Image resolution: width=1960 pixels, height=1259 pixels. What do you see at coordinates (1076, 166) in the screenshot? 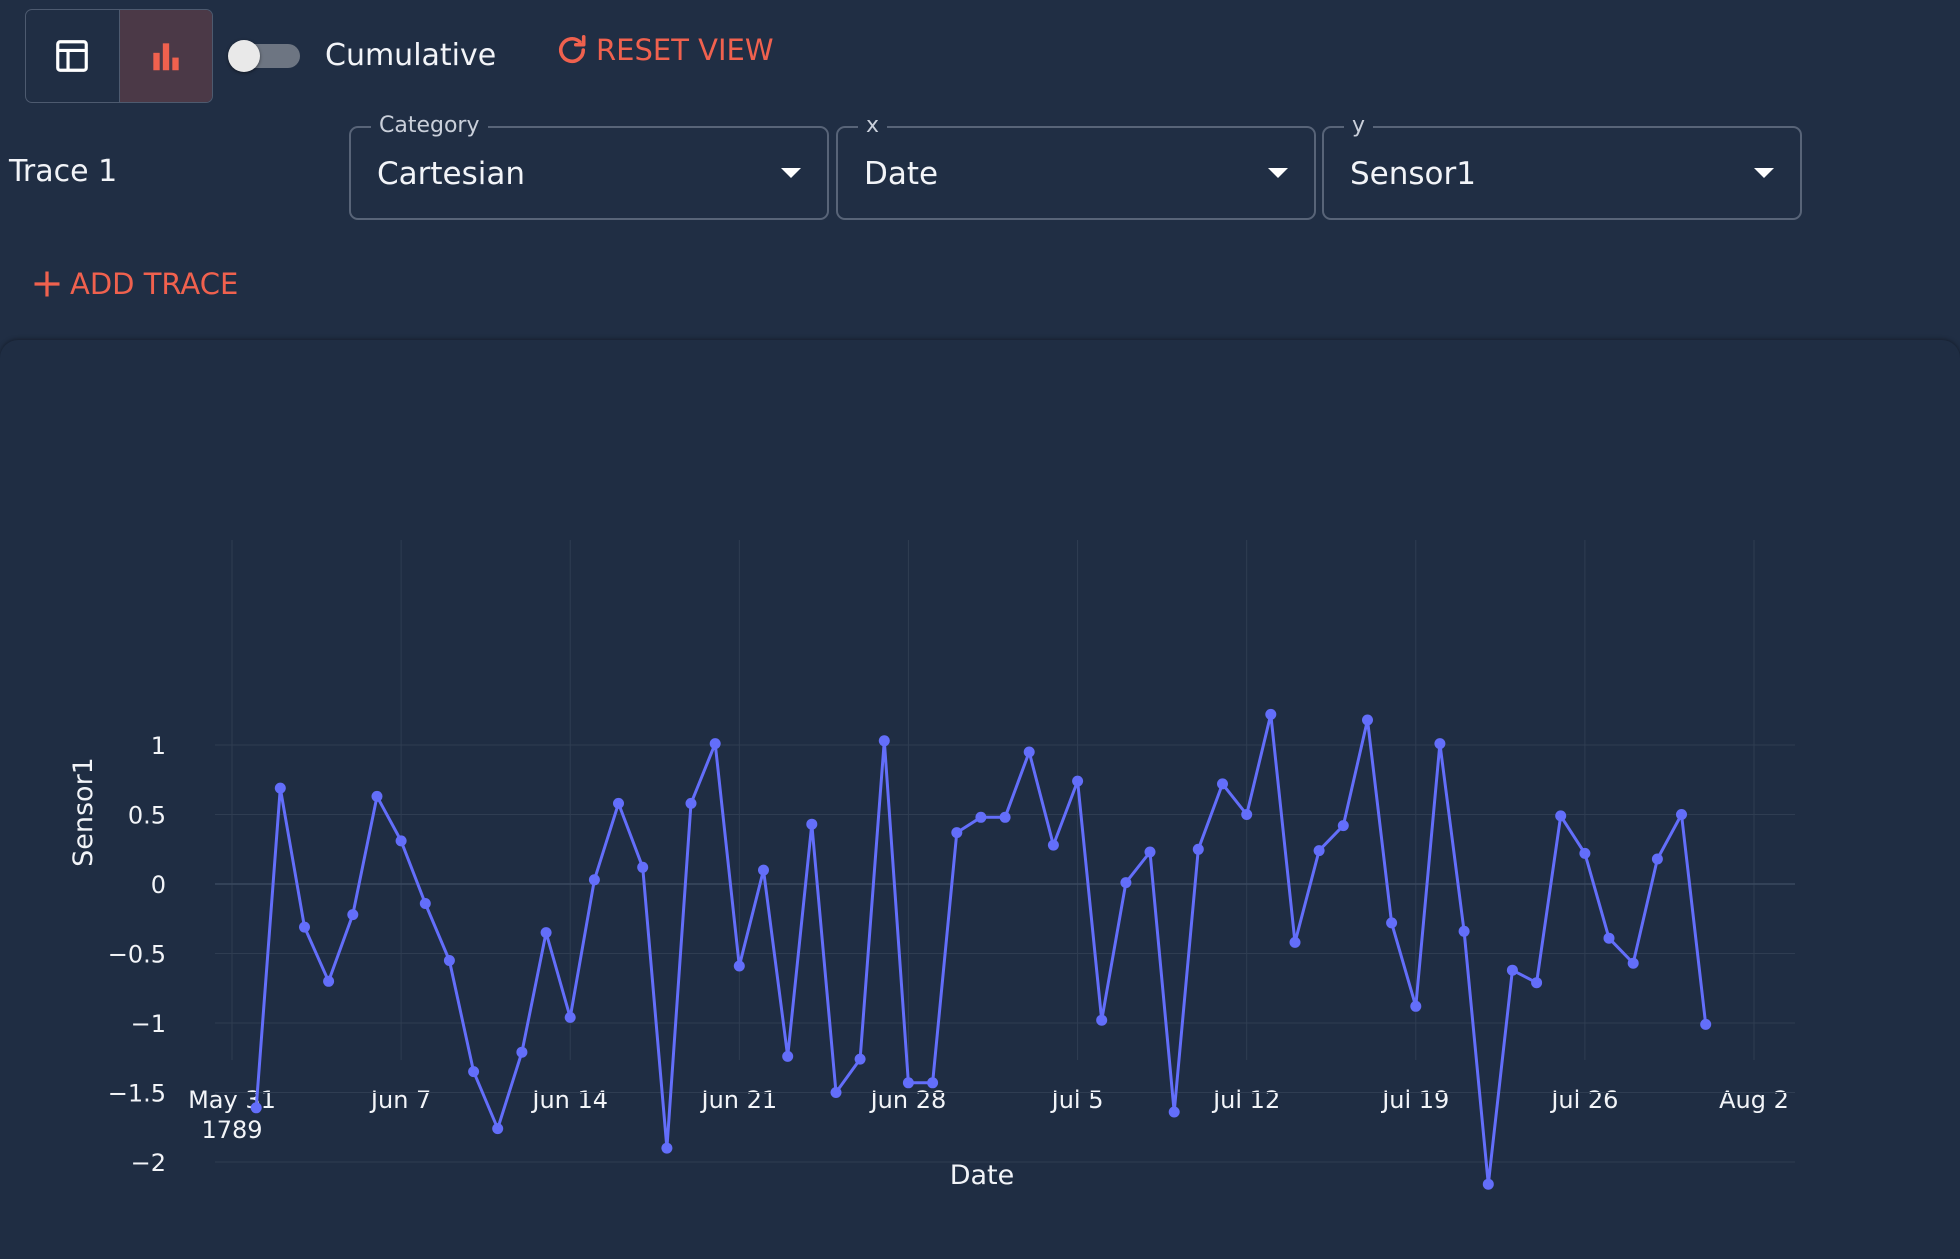
I see `x-select: x Date` at bounding box center [1076, 166].